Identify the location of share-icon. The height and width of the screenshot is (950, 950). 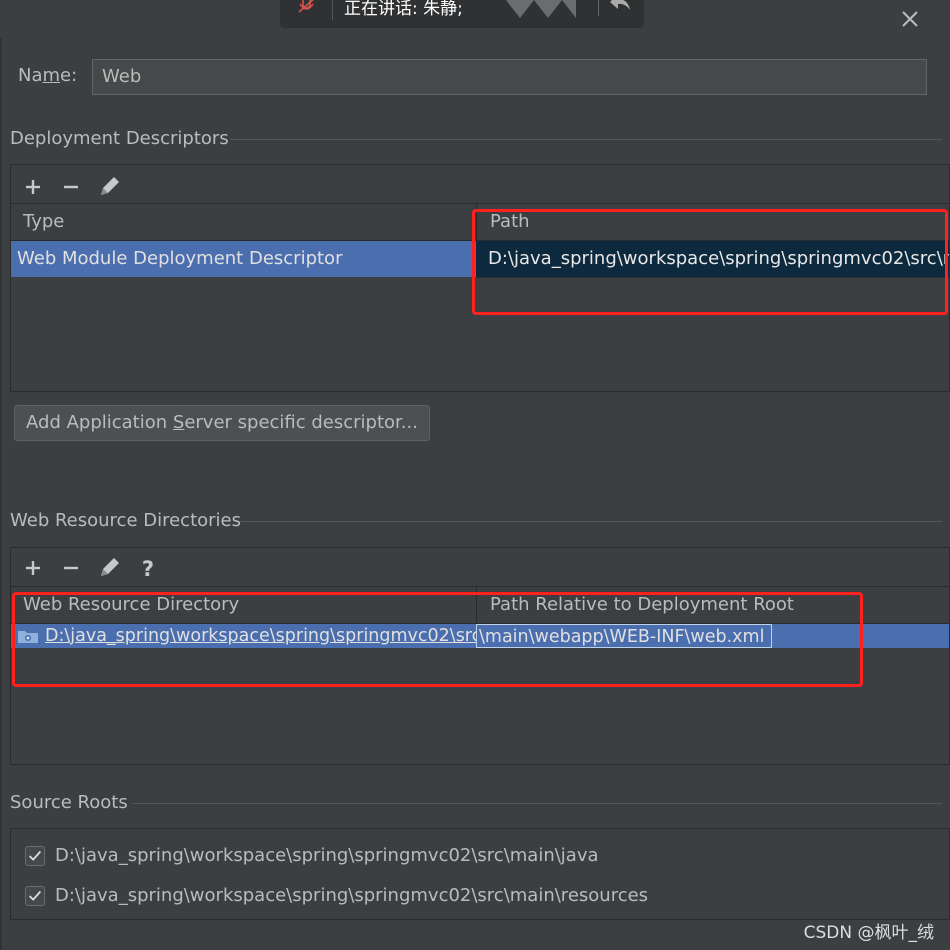
(620, 7).